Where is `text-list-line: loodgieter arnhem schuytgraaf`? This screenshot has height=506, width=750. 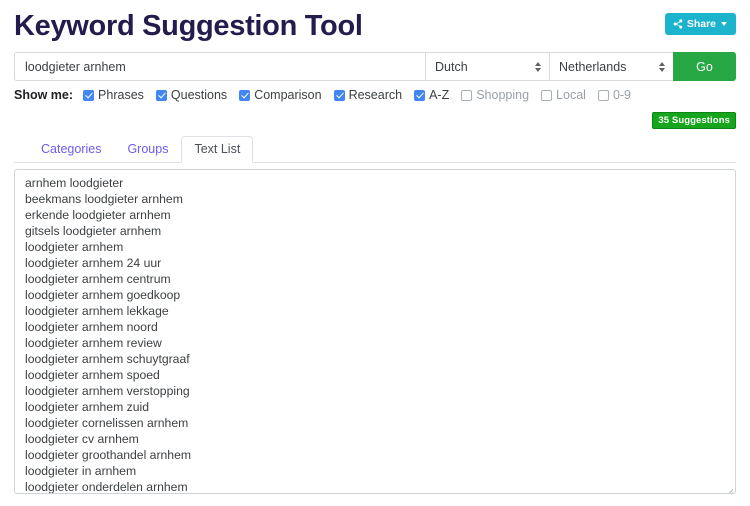 text-list-line: loodgieter arnhem schuytgraaf is located at coordinates (107, 359).